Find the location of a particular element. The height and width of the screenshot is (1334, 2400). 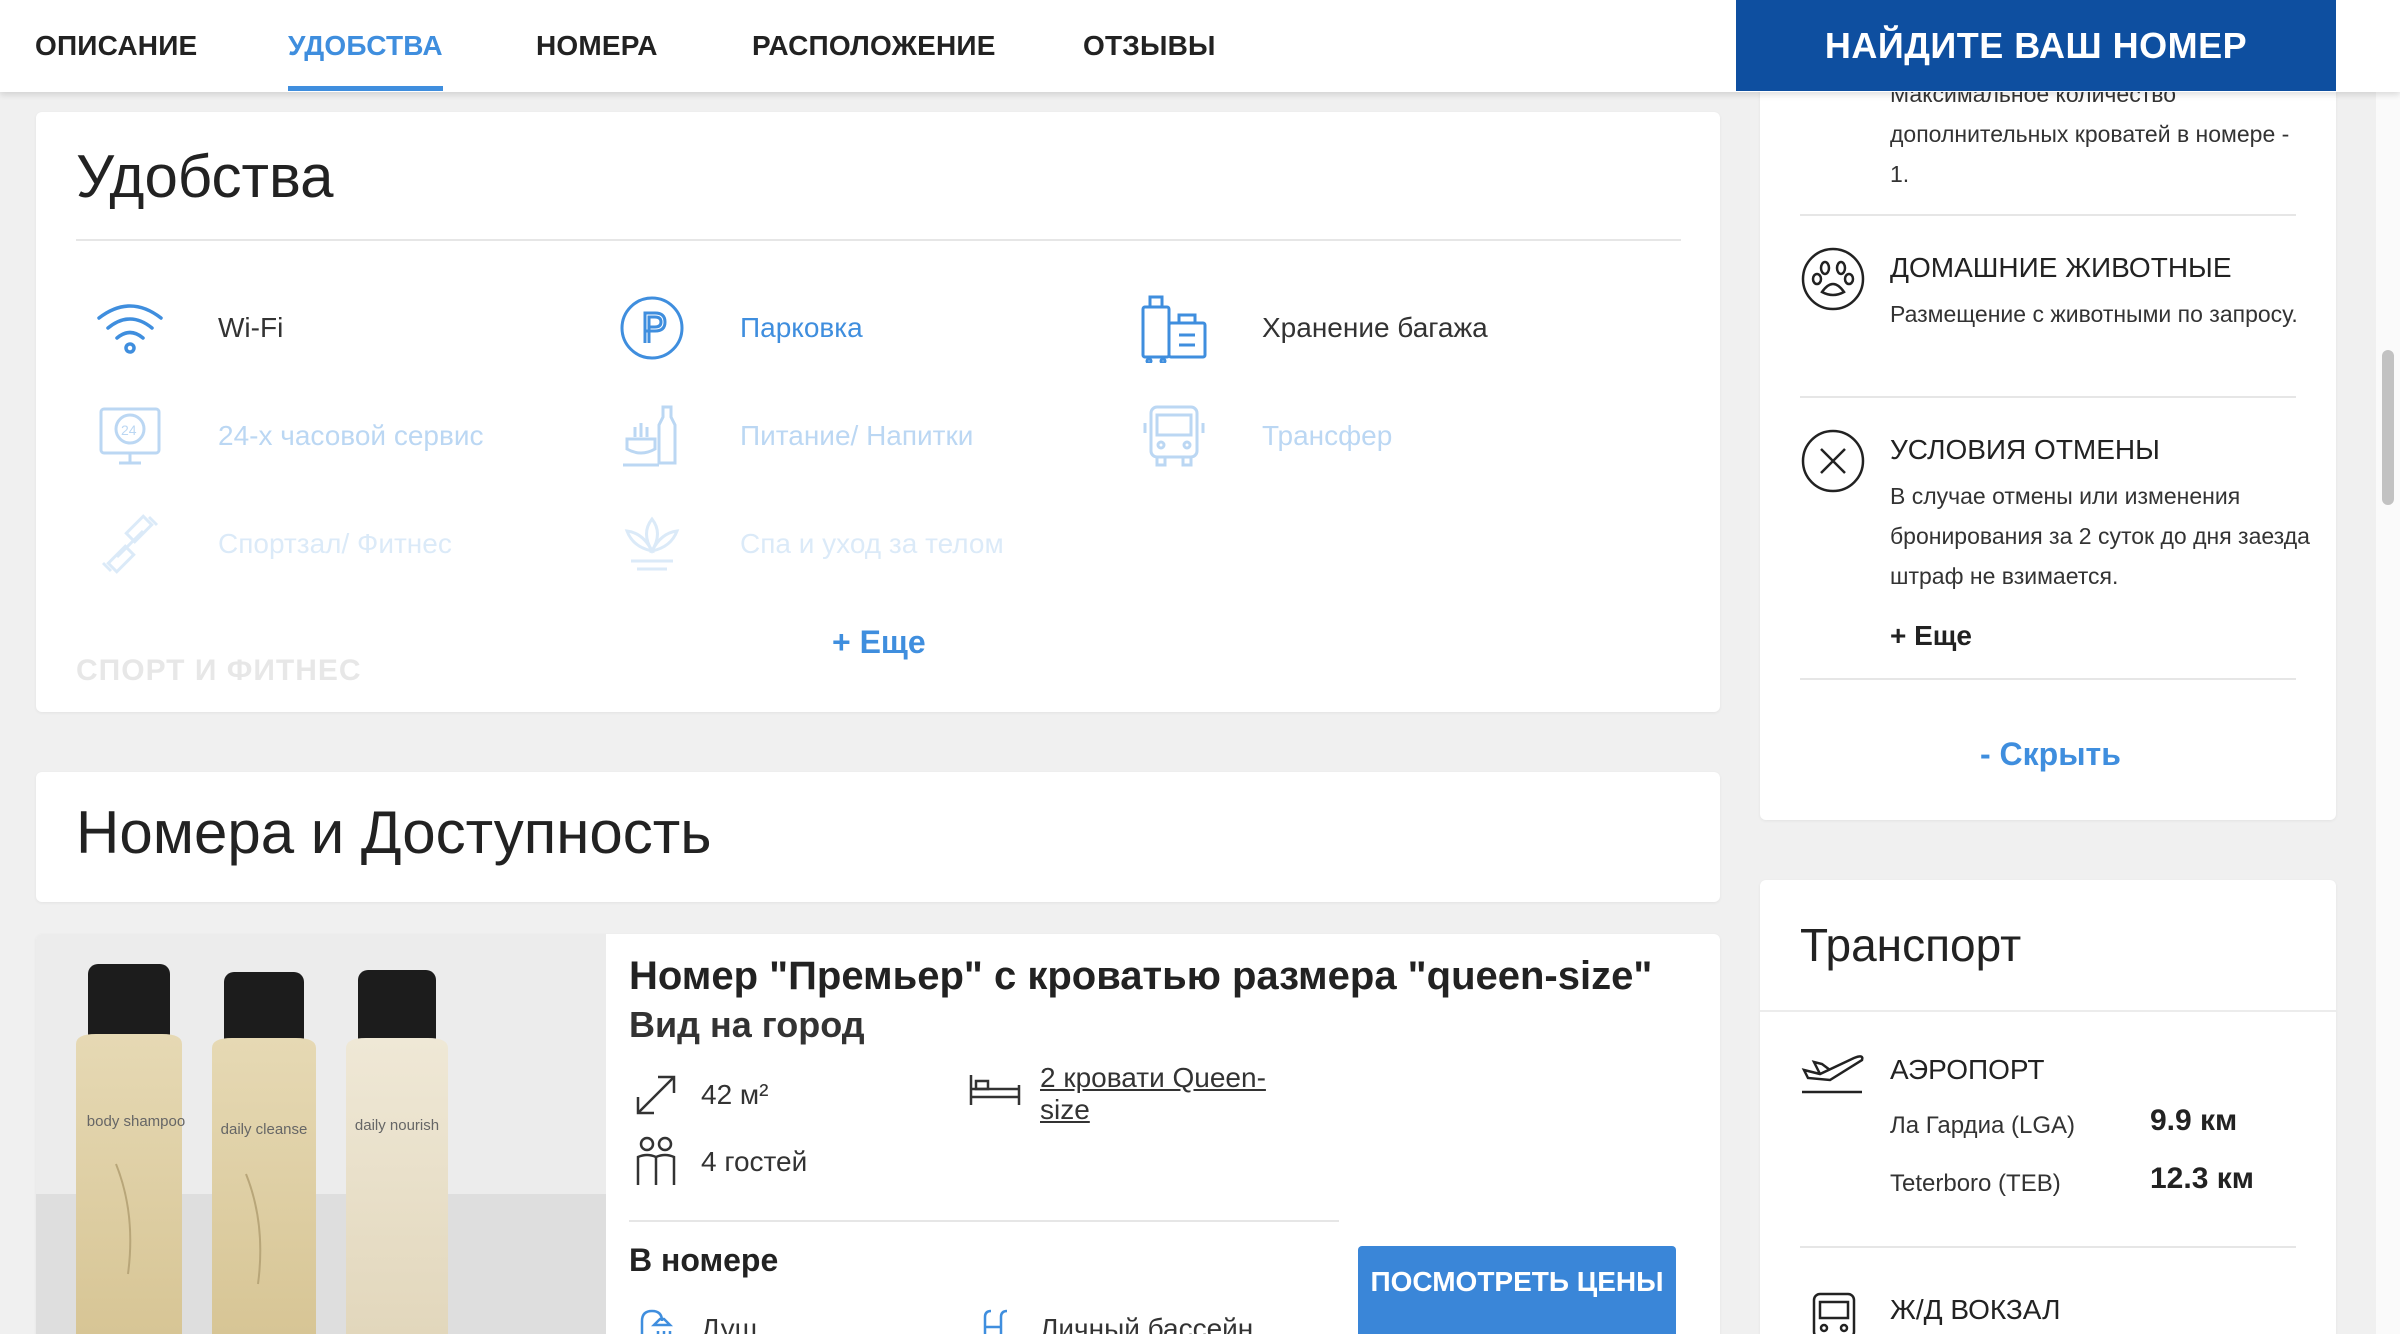

train-icon is located at coordinates (1834, 1313).